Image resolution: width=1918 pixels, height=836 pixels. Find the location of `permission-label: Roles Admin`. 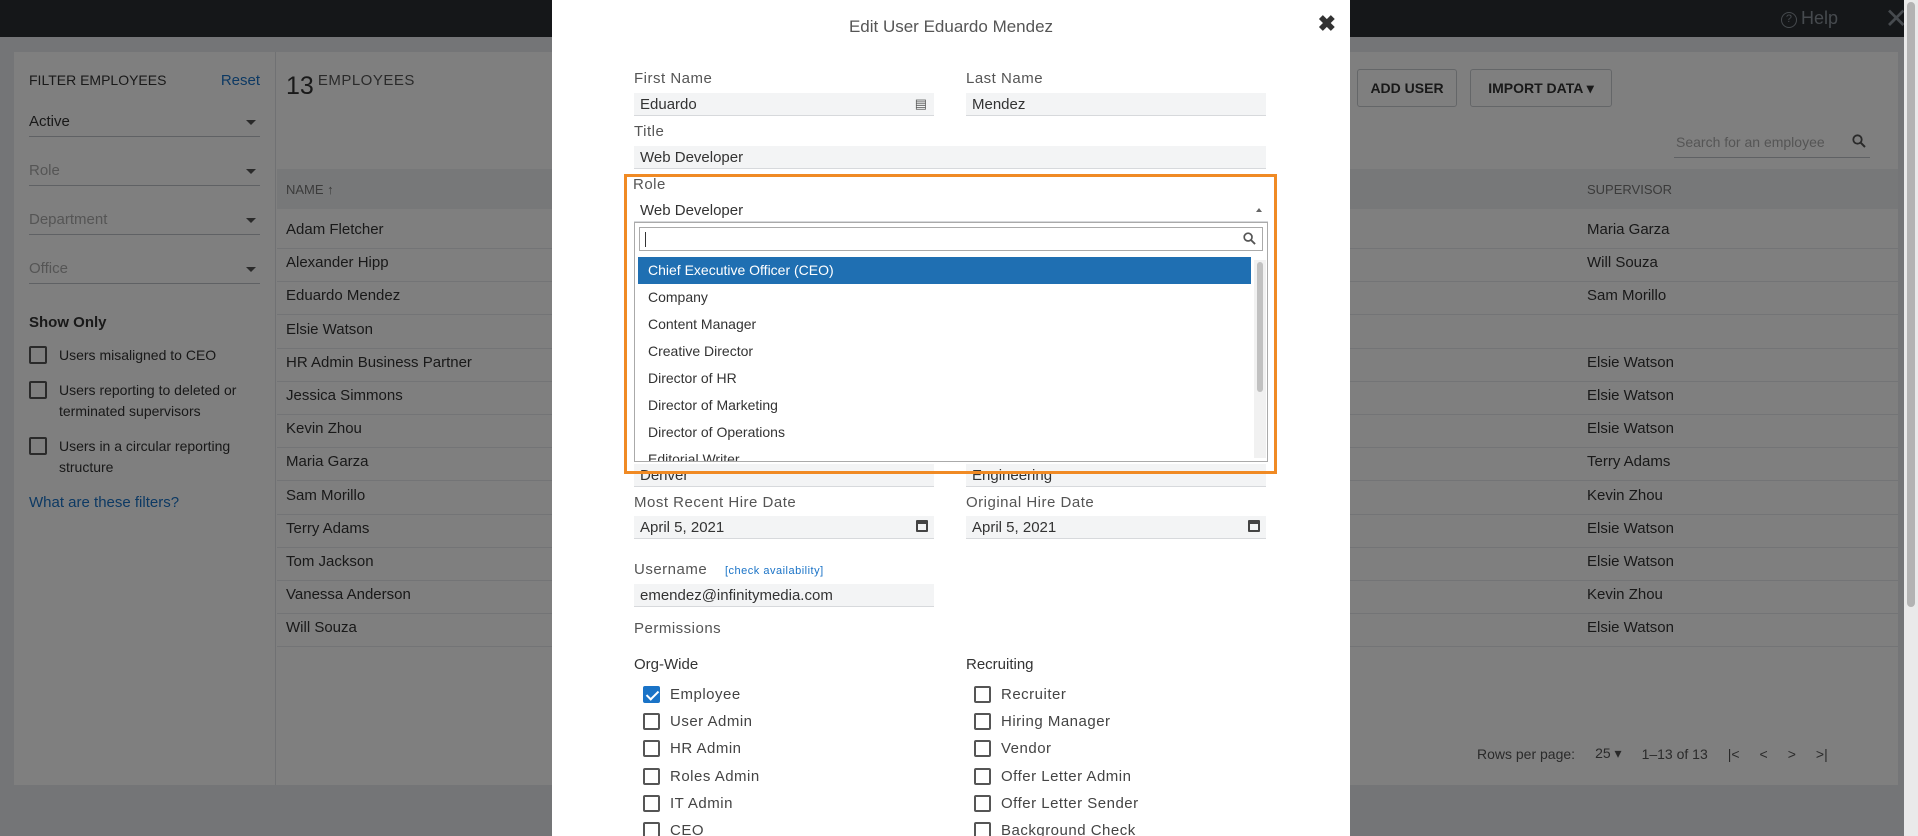

permission-label: Roles Admin is located at coordinates (715, 776).